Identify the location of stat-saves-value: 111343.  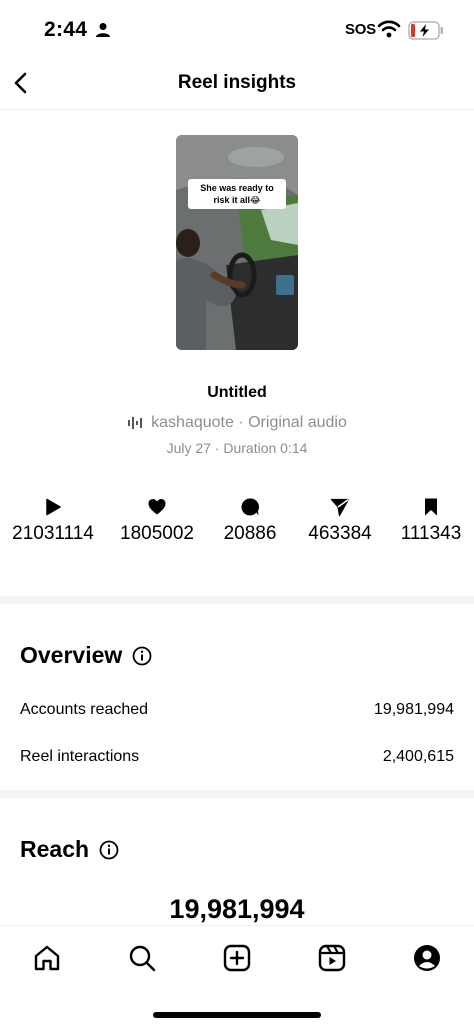
(431, 533).